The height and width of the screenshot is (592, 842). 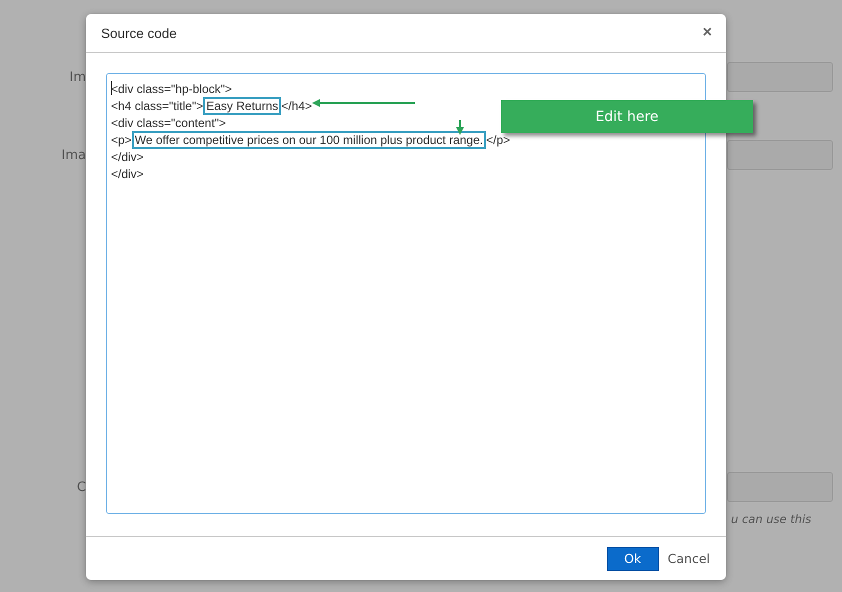 What do you see at coordinates (121, 139) in the screenshot?
I see `code-text: <p>` at bounding box center [121, 139].